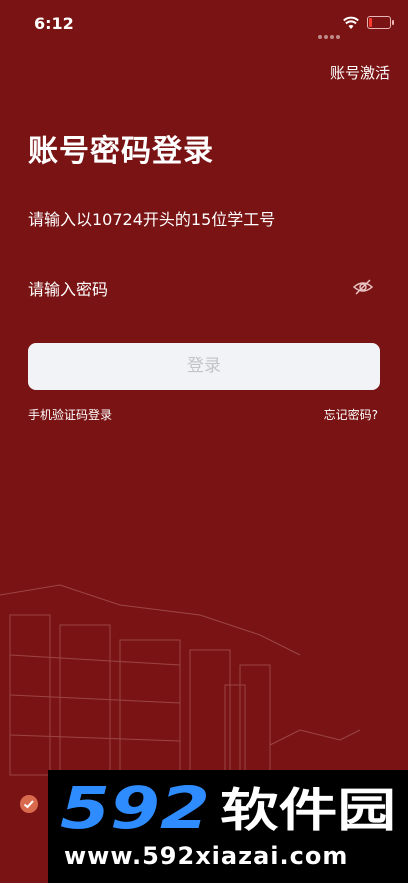 The height and width of the screenshot is (883, 408). I want to click on account-input: 请输入以10724开头的15位学工号, so click(204, 218).